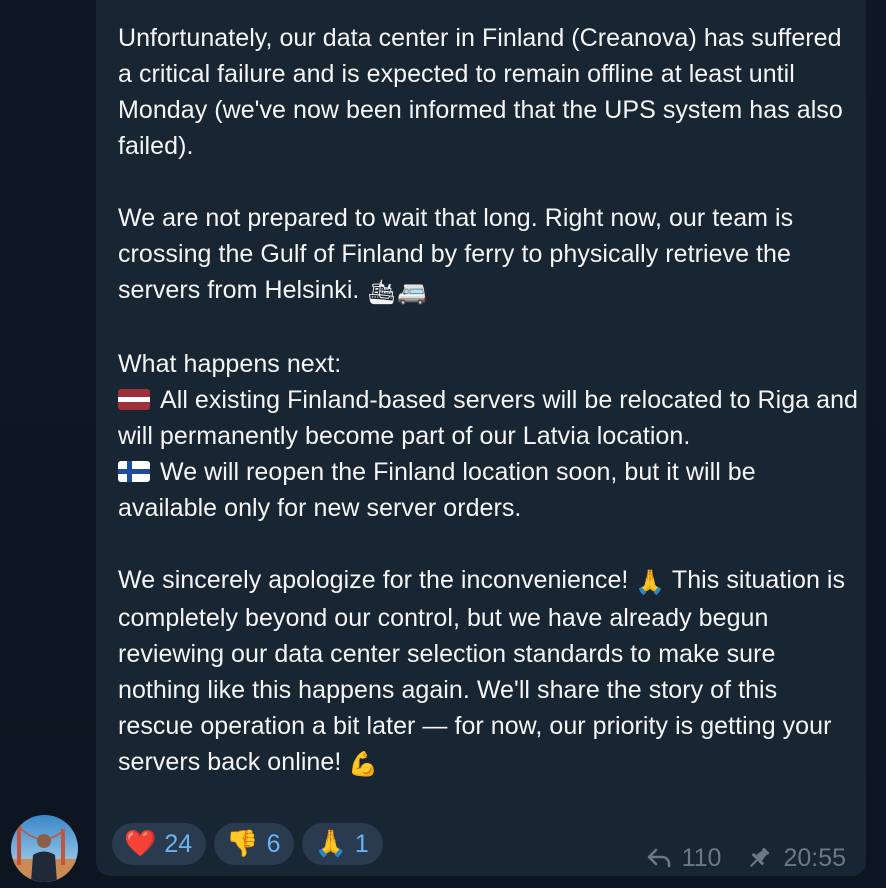 Image resolution: width=886 pixels, height=888 pixels. I want to click on finland-flag-icon, so click(134, 471).